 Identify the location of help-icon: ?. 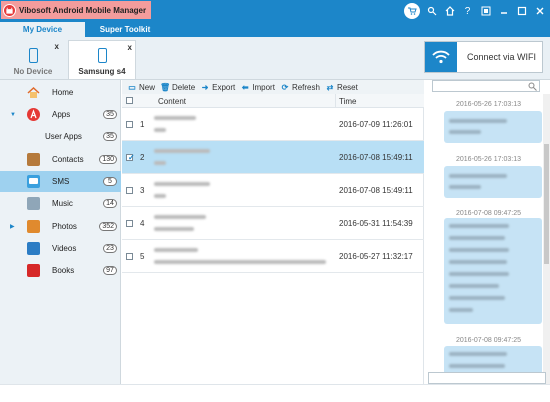
(467, 11).